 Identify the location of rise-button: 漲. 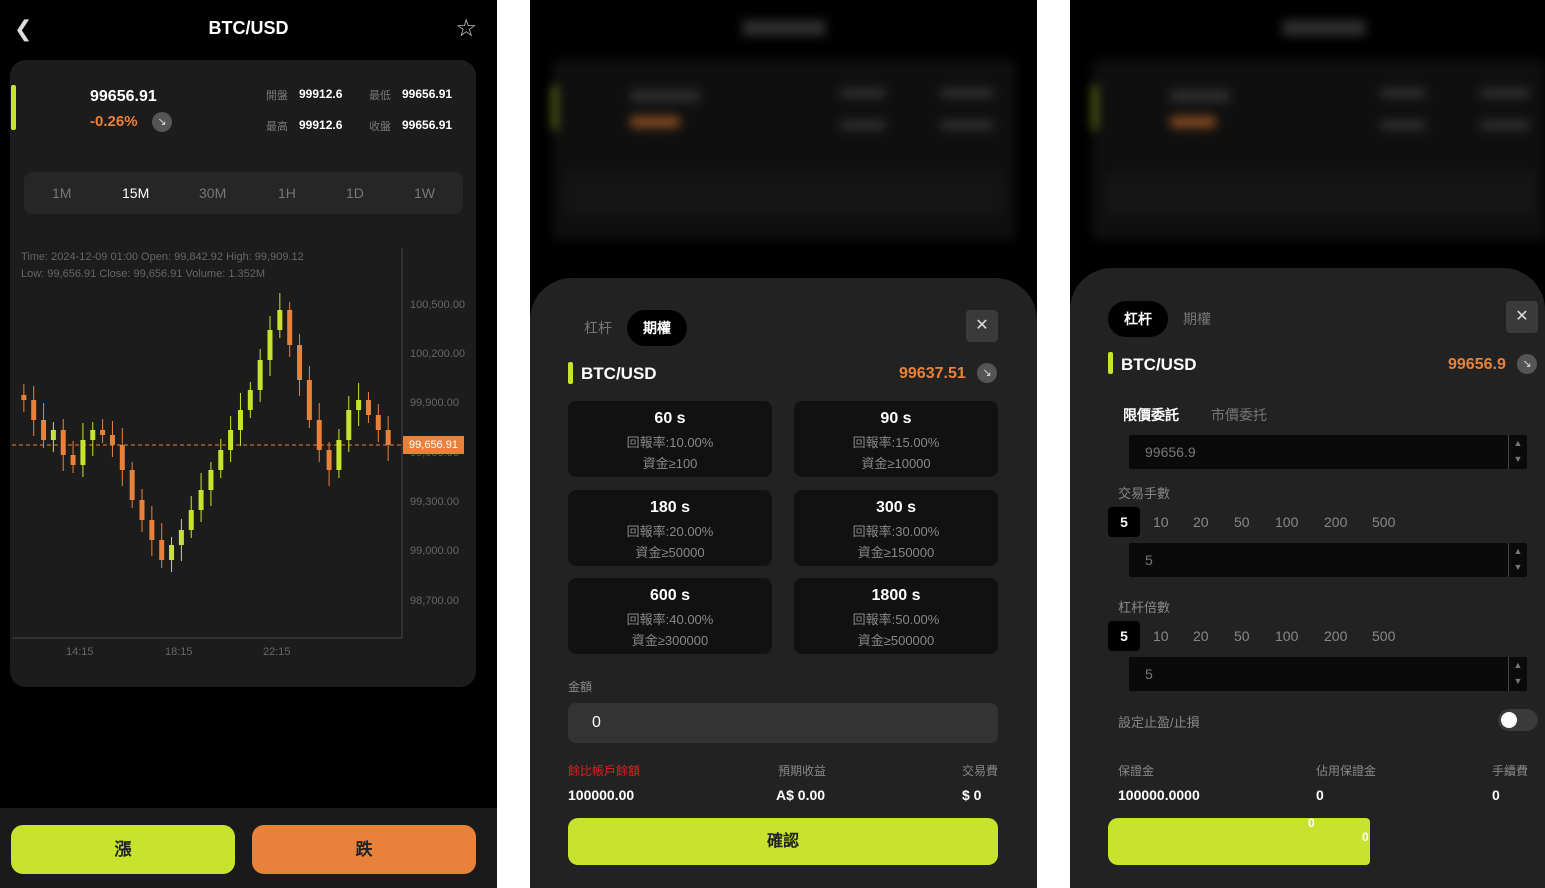
(123, 849).